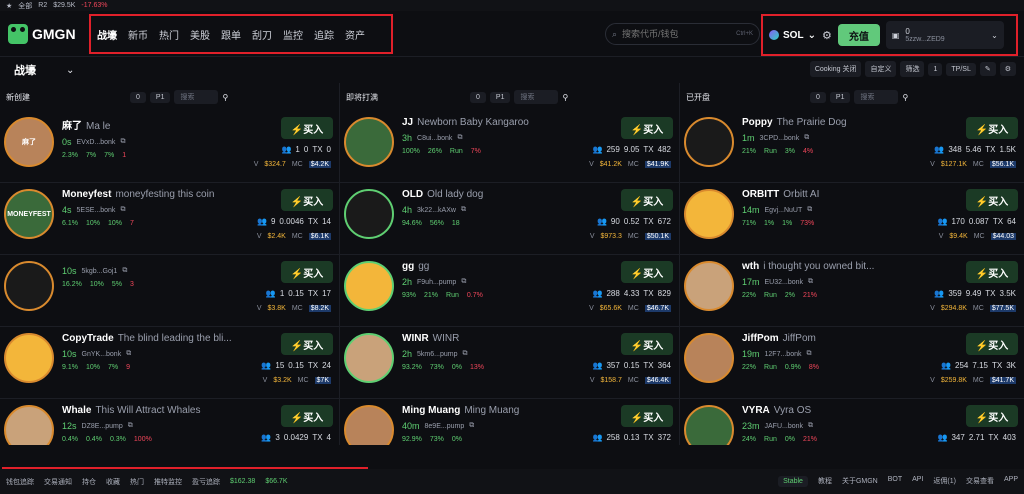 This screenshot has width=1024, height=494. What do you see at coordinates (1011, 481) in the screenshot?
I see `footer-app: APP` at bounding box center [1011, 481].